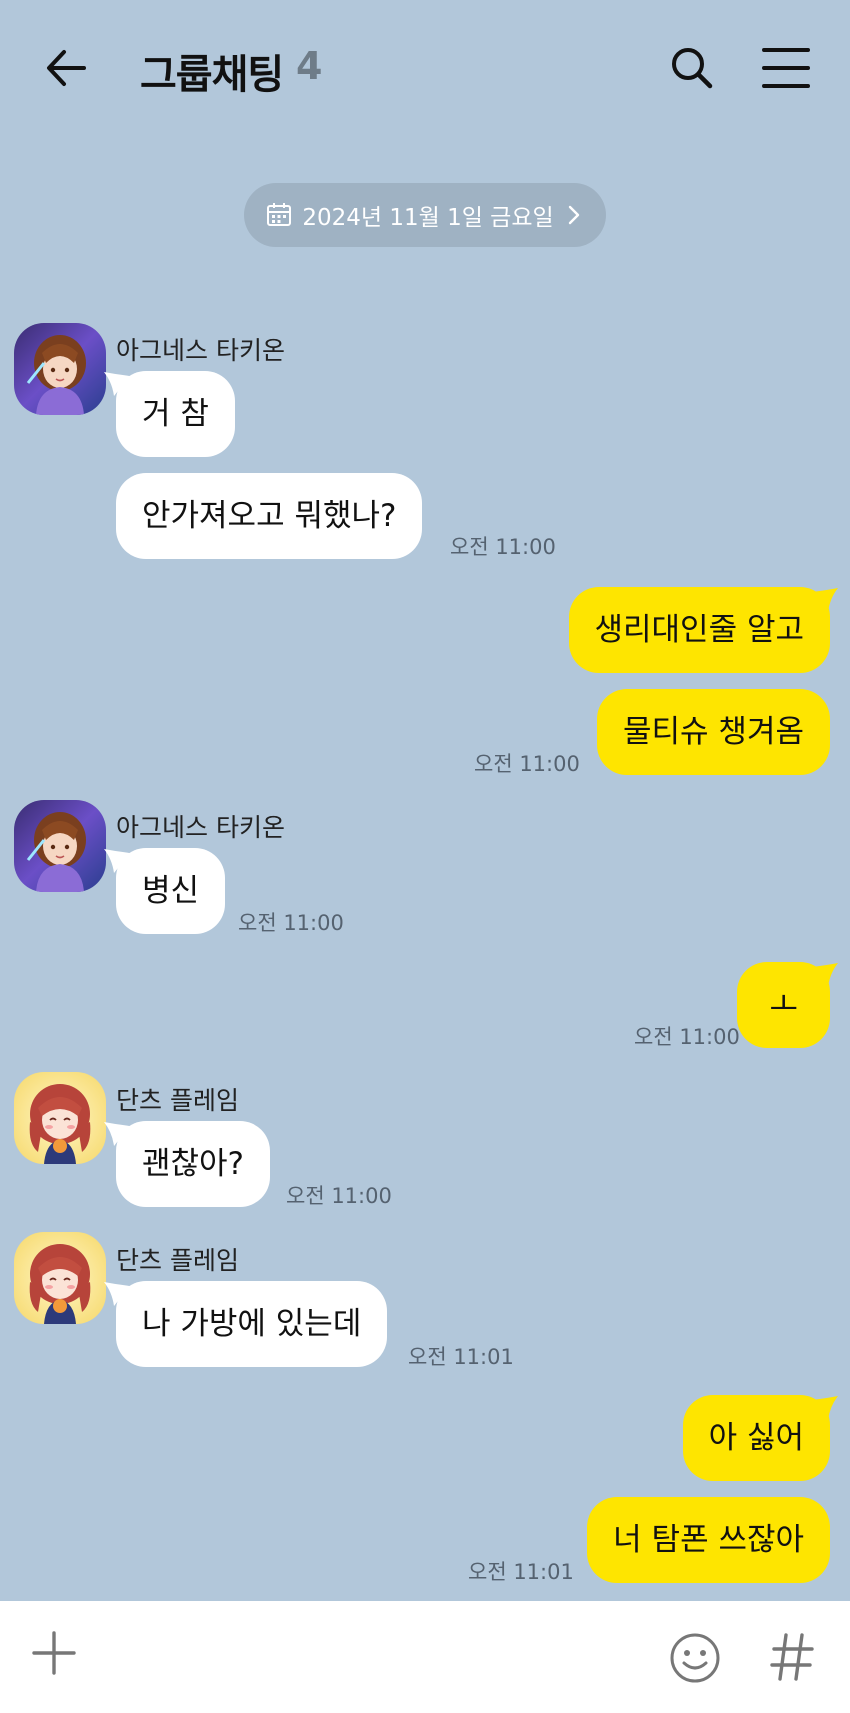 The image size is (850, 1713). Describe the element at coordinates (425, 70) in the screenshot. I see `chat-header: 그룹채팅 4` at that location.